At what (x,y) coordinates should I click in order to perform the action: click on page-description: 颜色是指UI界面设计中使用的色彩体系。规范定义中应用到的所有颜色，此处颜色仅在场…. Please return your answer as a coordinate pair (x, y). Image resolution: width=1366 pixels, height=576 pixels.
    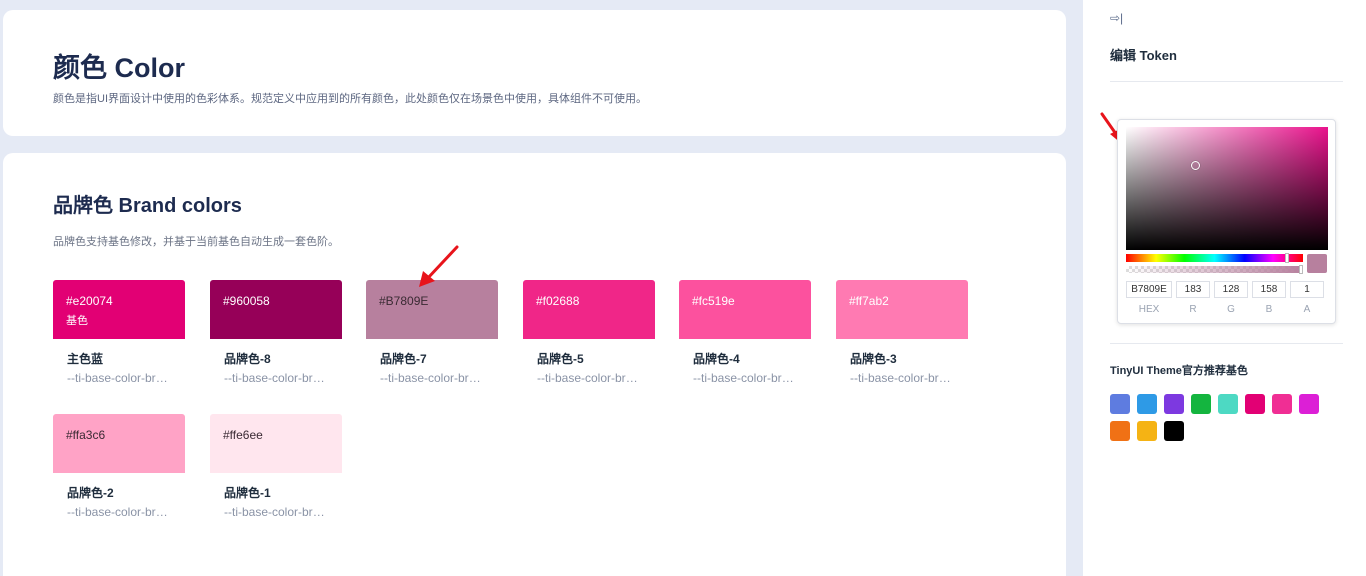
    Looking at the image, I should click on (350, 99).